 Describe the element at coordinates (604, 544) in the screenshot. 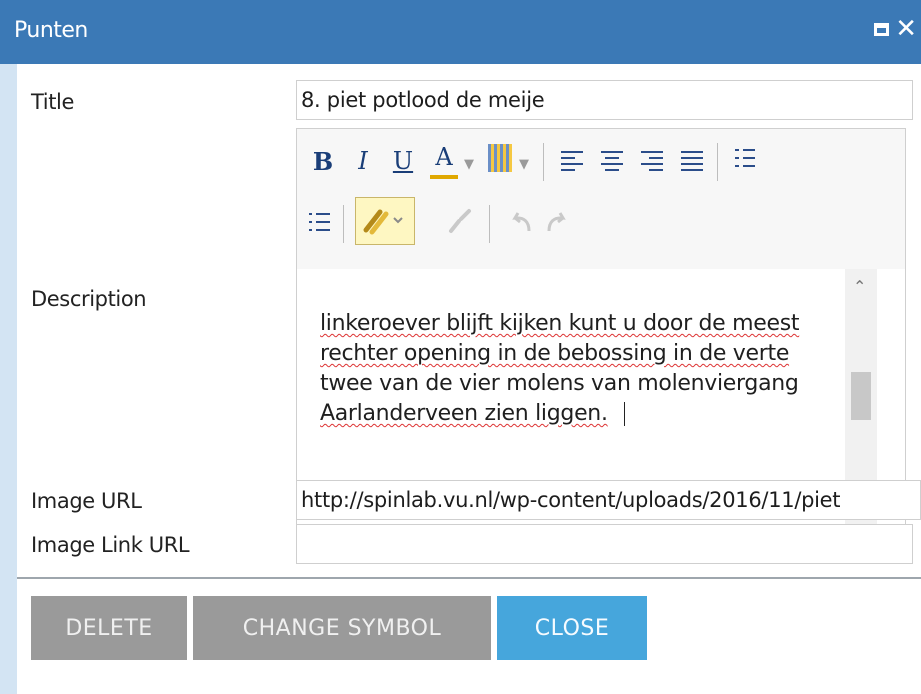

I see `image-link-url-input` at that location.